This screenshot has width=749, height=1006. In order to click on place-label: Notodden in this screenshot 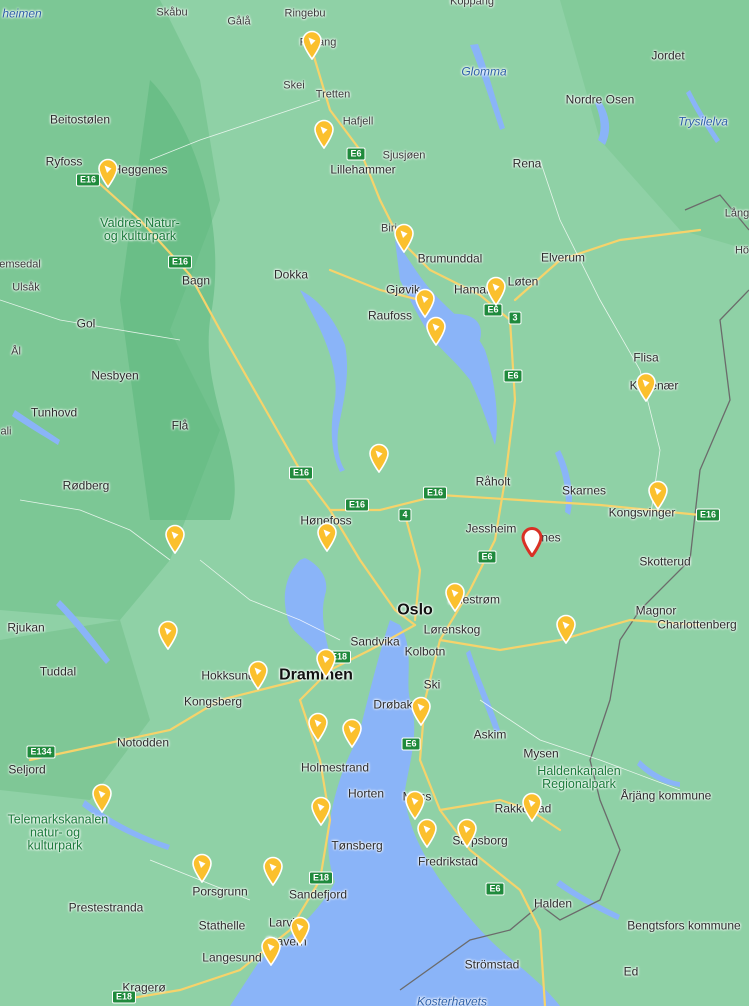, I will do `click(143, 742)`.